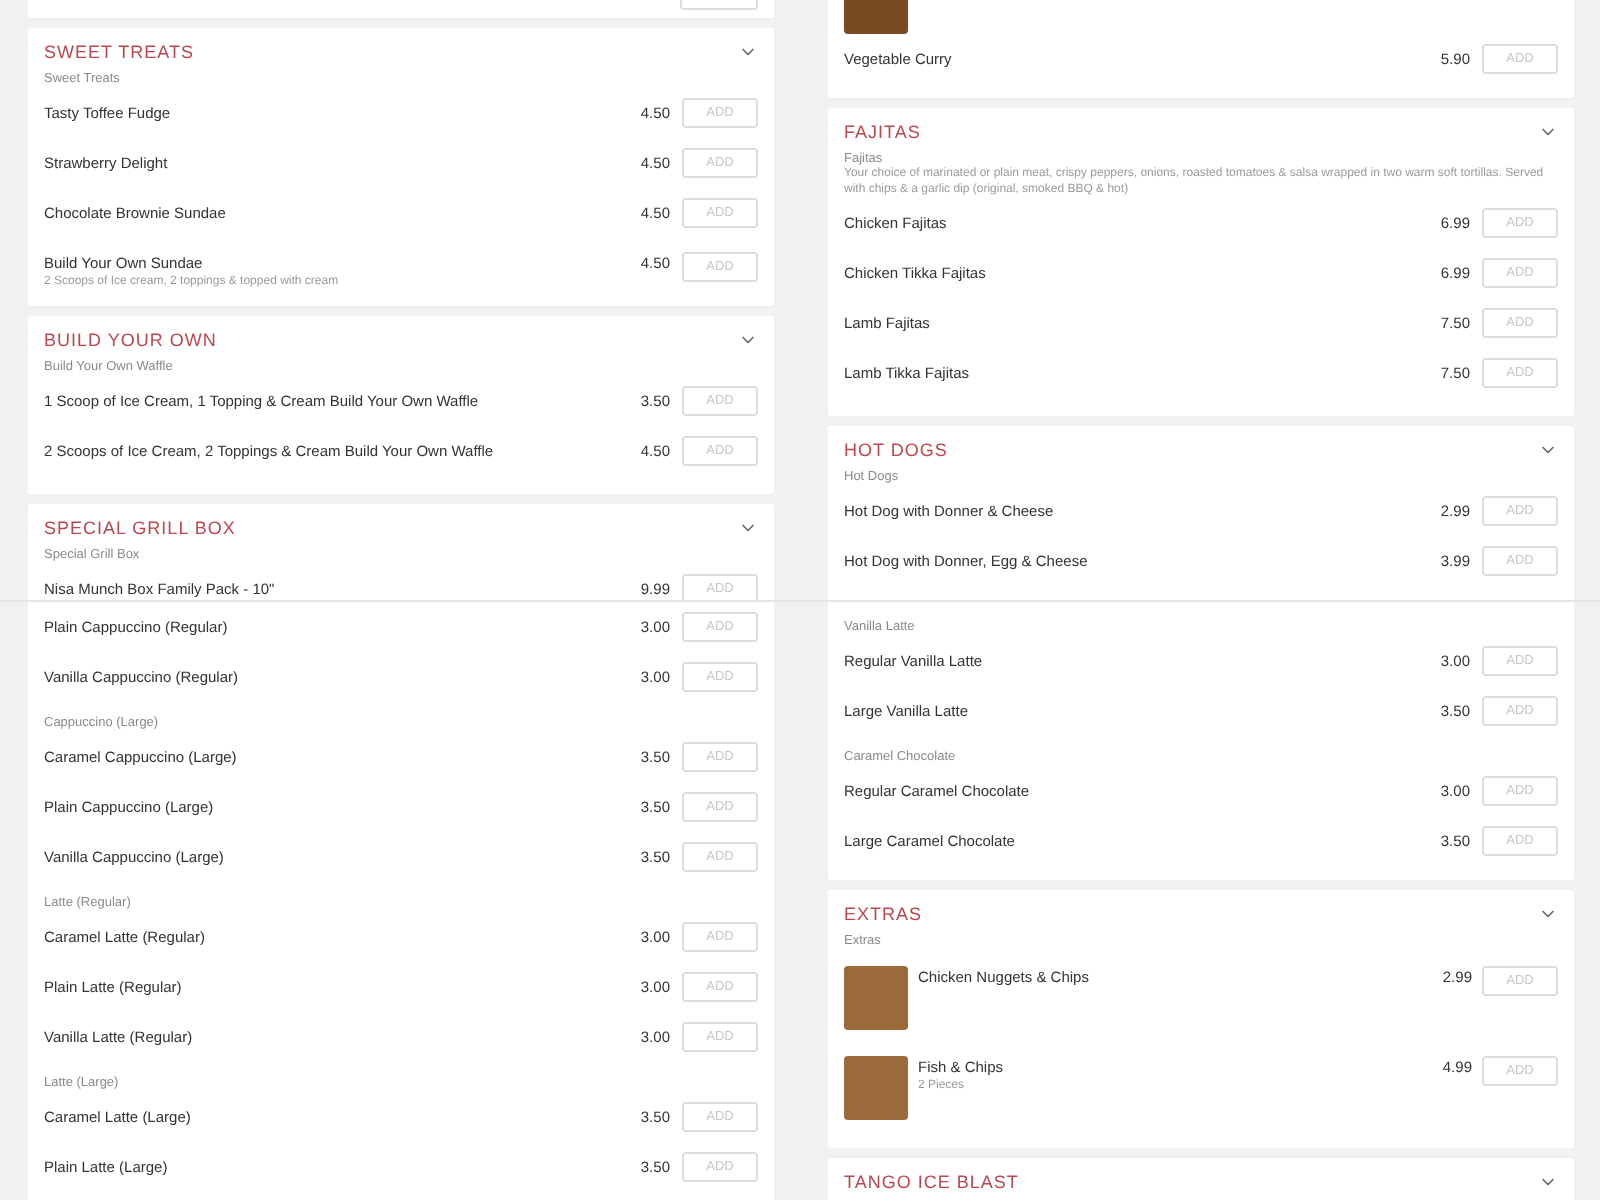  I want to click on category-title: BUILD YOUR OWN, so click(130, 340).